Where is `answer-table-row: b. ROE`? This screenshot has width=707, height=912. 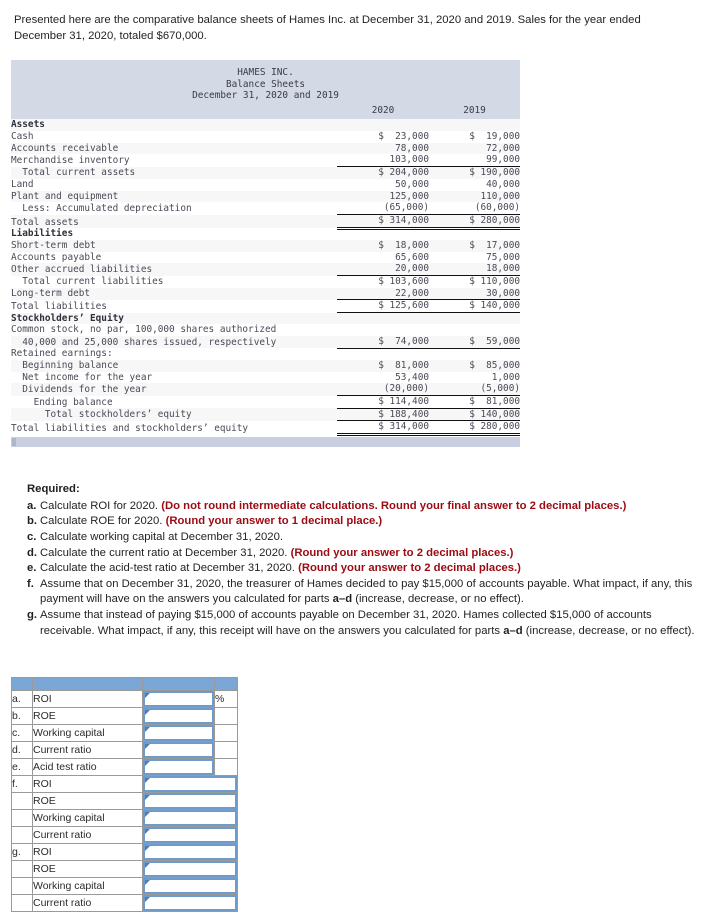 answer-table-row: b. ROE is located at coordinates (124, 716).